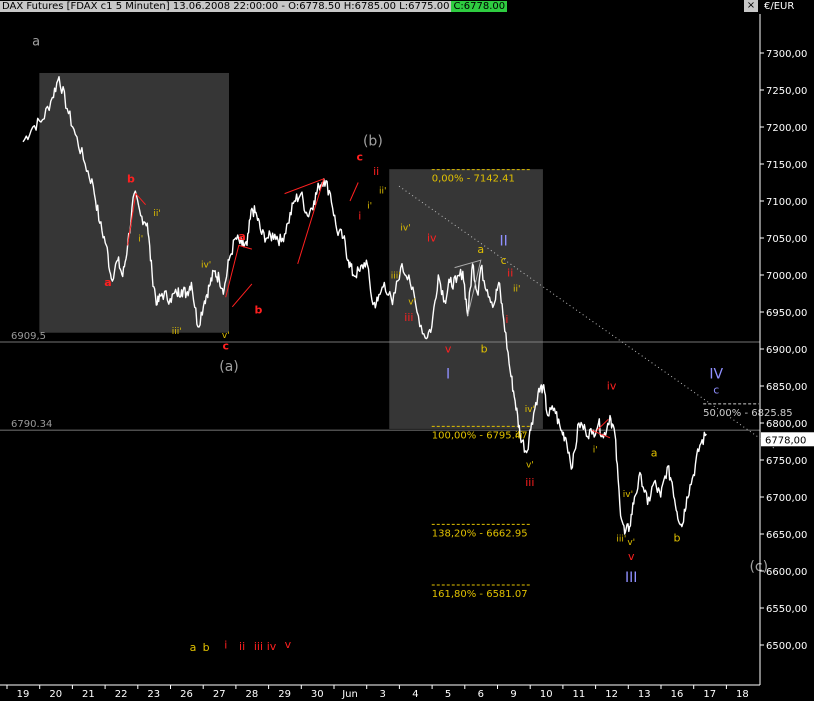  What do you see at coordinates (242, 646) in the screenshot?
I see `wave-label-51: ii` at bounding box center [242, 646].